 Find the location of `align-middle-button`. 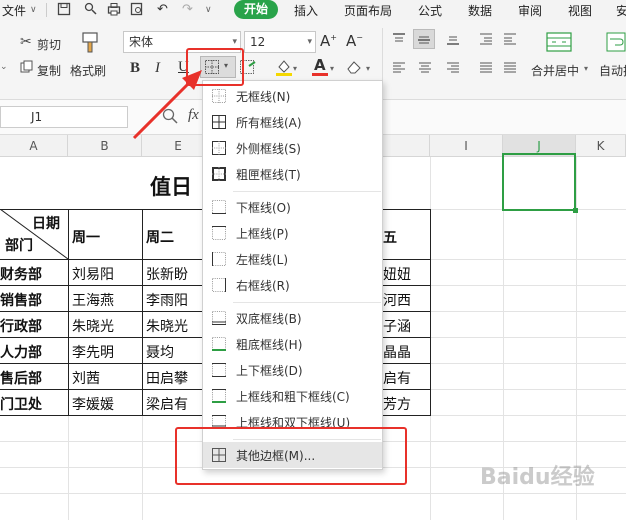

align-middle-button is located at coordinates (424, 39).